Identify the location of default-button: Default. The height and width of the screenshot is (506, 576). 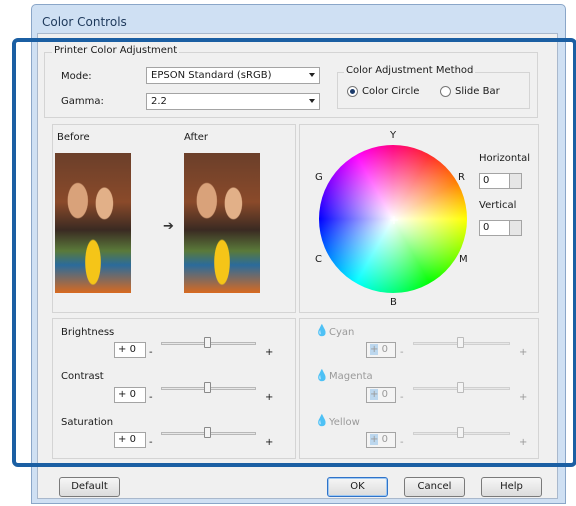
(89, 487).